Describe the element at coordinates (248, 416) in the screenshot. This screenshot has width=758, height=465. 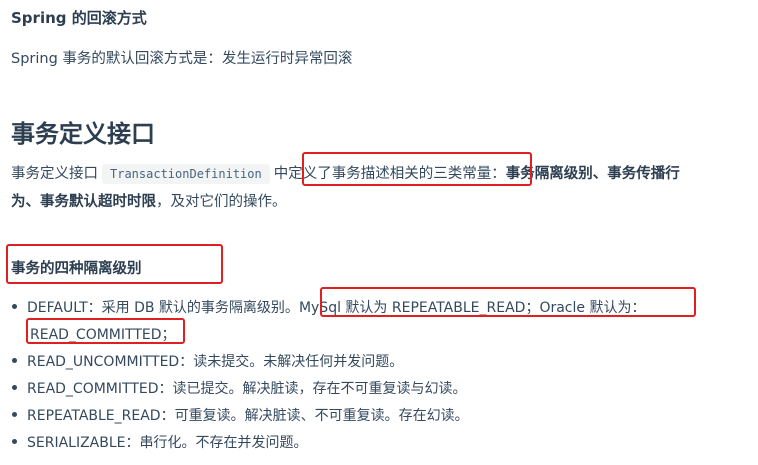
I see `item-text: REPEATABLE_READ：可重复读。解决脏读、不可重复读。存在幻读。` at that location.